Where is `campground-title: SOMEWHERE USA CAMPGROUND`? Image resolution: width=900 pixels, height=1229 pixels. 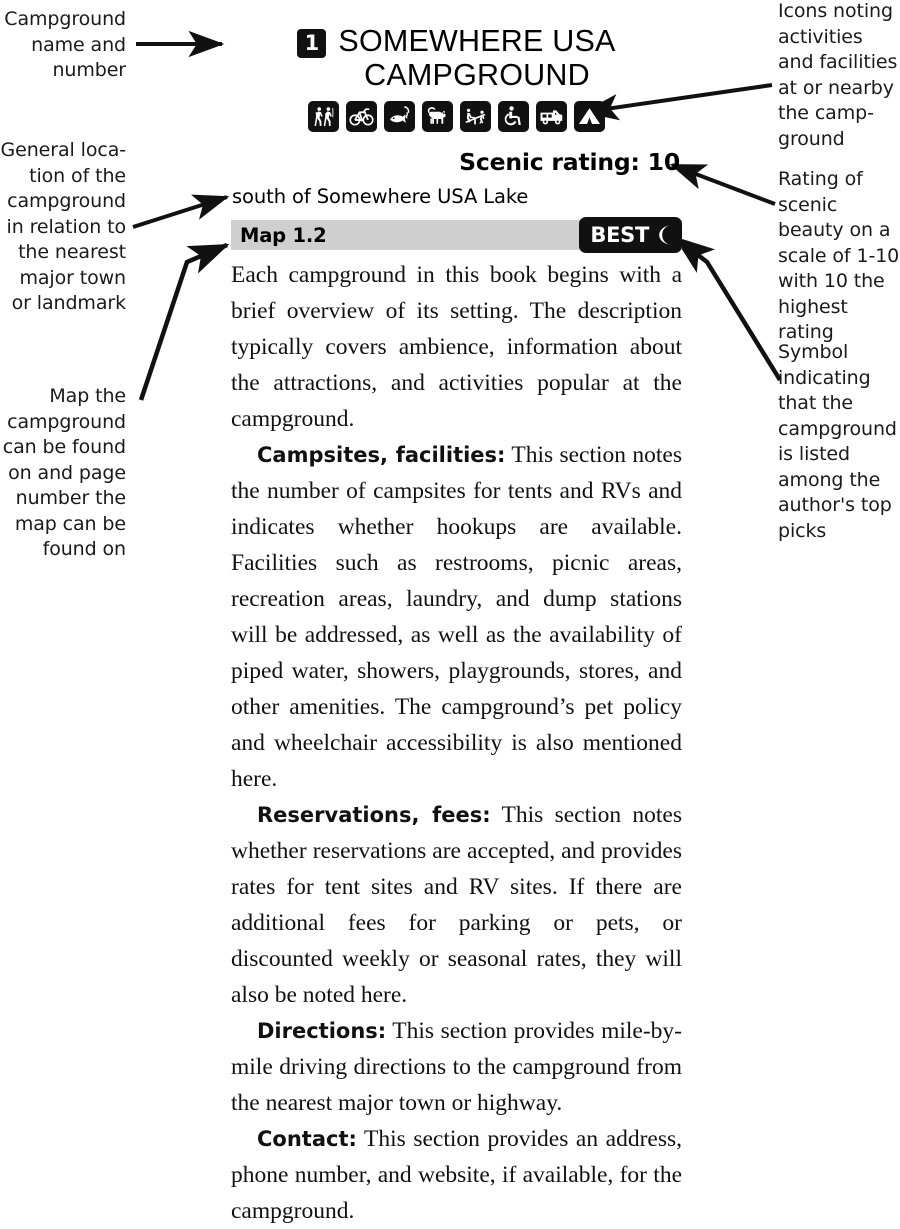
campground-title: SOMEWHERE USA CAMPGROUND is located at coordinates (477, 58).